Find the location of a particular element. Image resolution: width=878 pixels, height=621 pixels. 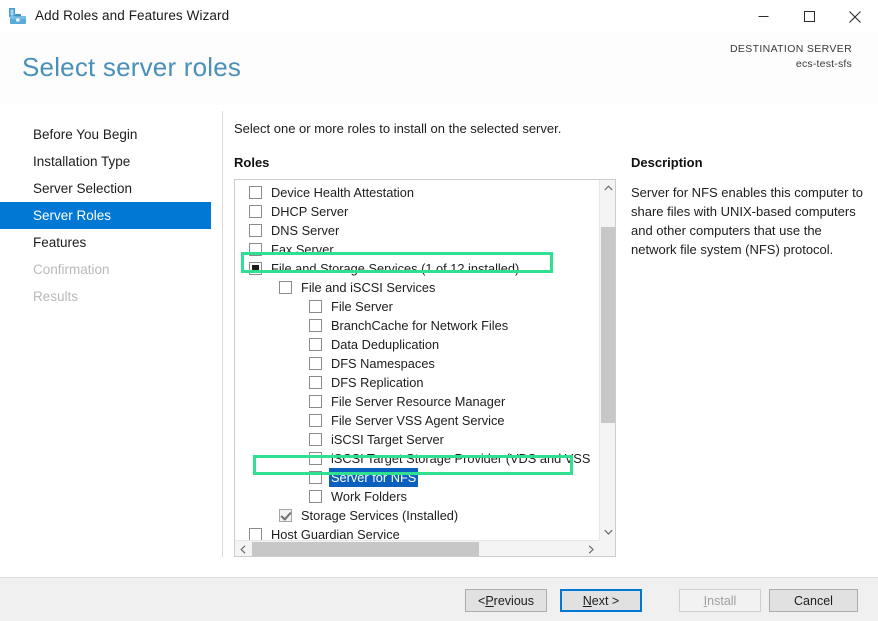

roles-label: Roles is located at coordinates (252, 162).